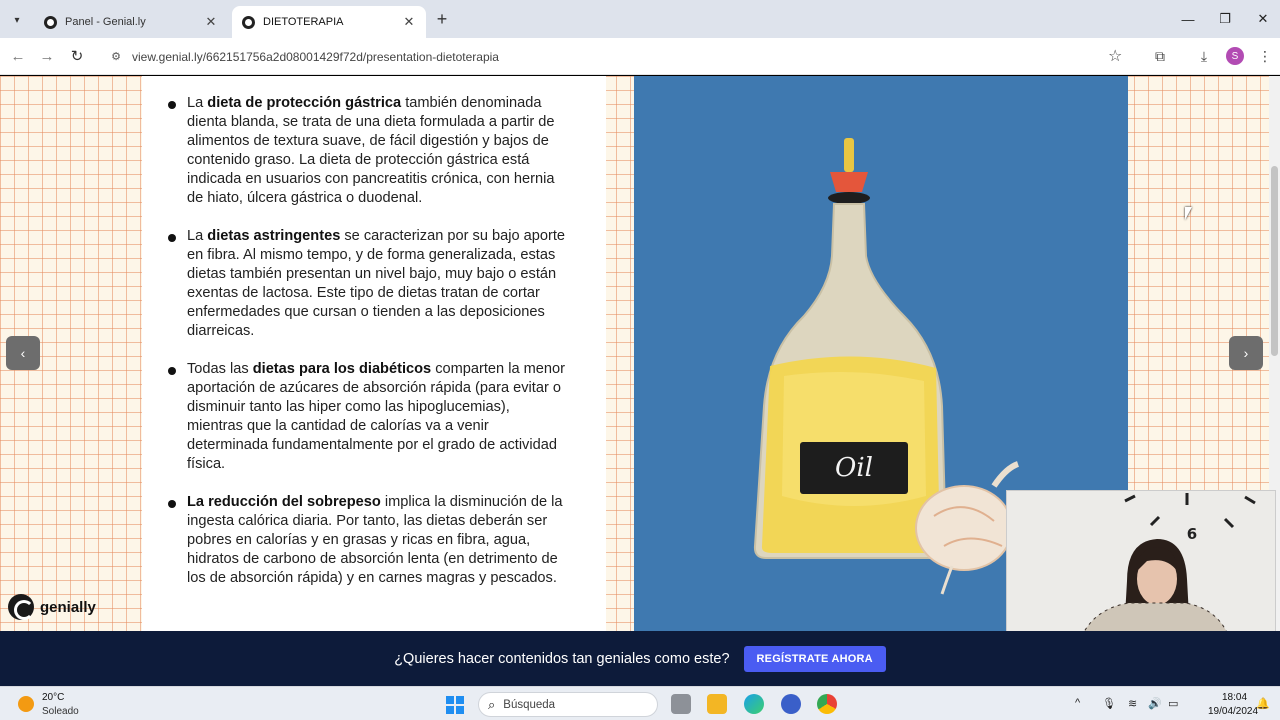  Describe the element at coordinates (1233, 711) in the screenshot. I see `taskbar-date: 19/04/2024` at that location.